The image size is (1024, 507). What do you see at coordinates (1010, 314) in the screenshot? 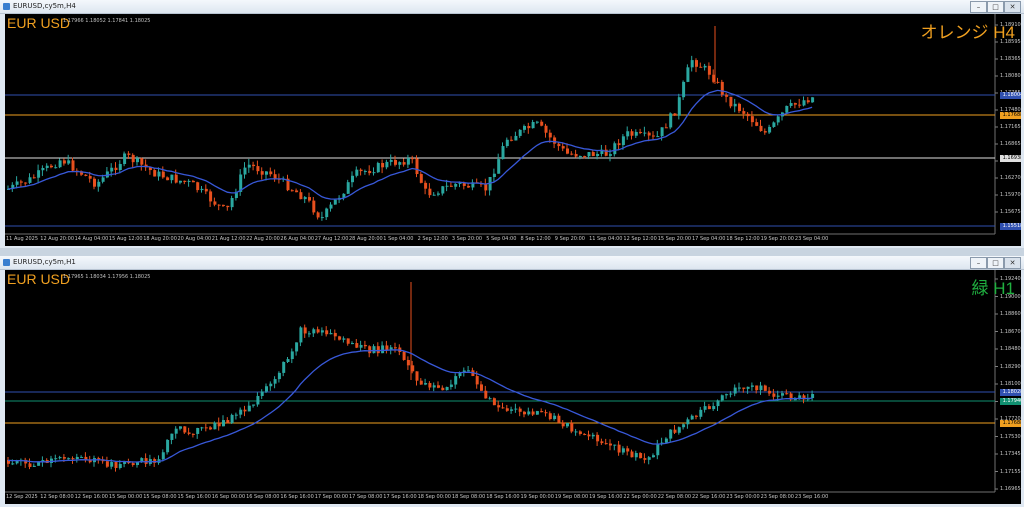
I see `price-axis-label: 1.18860` at bounding box center [1010, 314].